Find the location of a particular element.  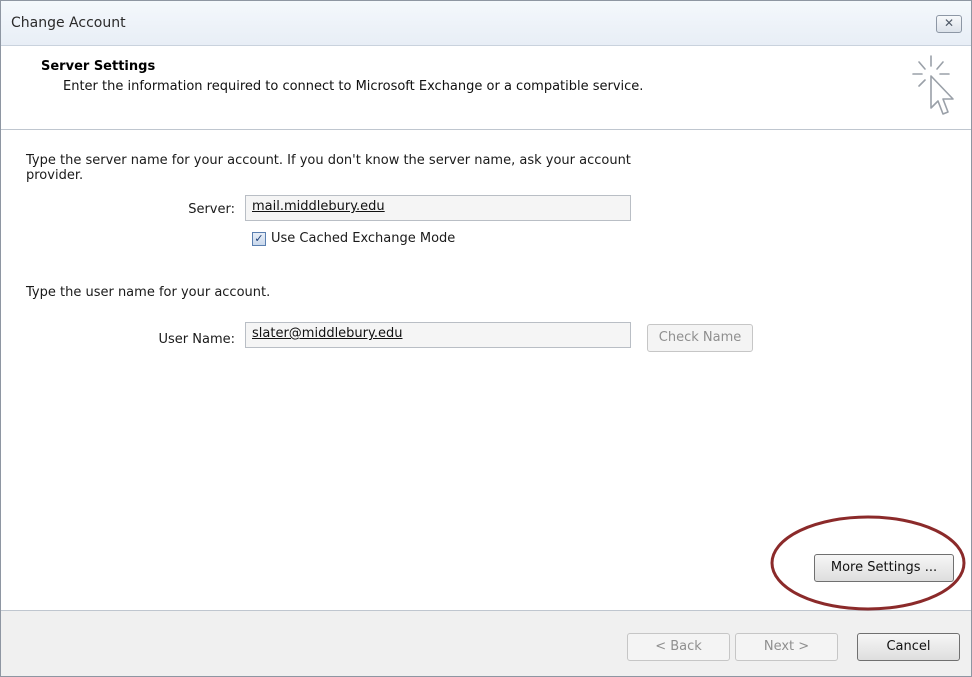

username-label: User Name: is located at coordinates (197, 339).